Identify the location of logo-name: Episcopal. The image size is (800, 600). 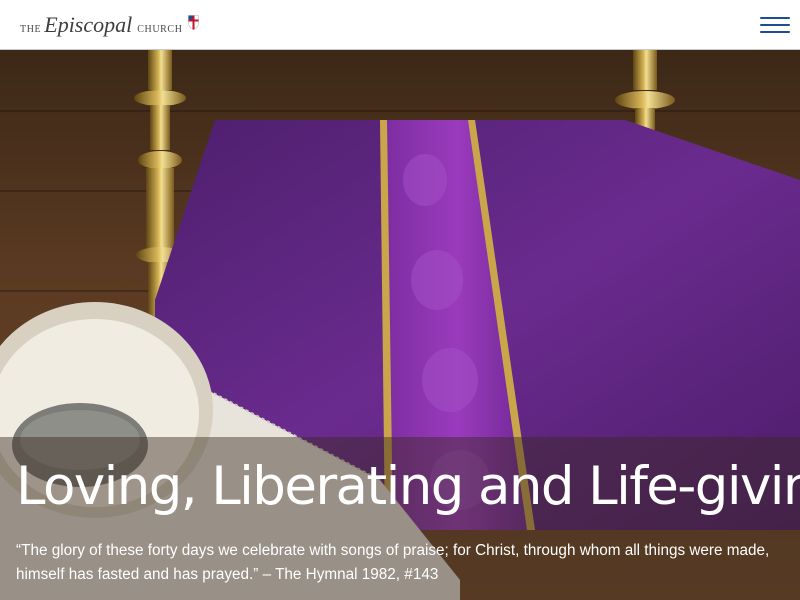
(88, 24).